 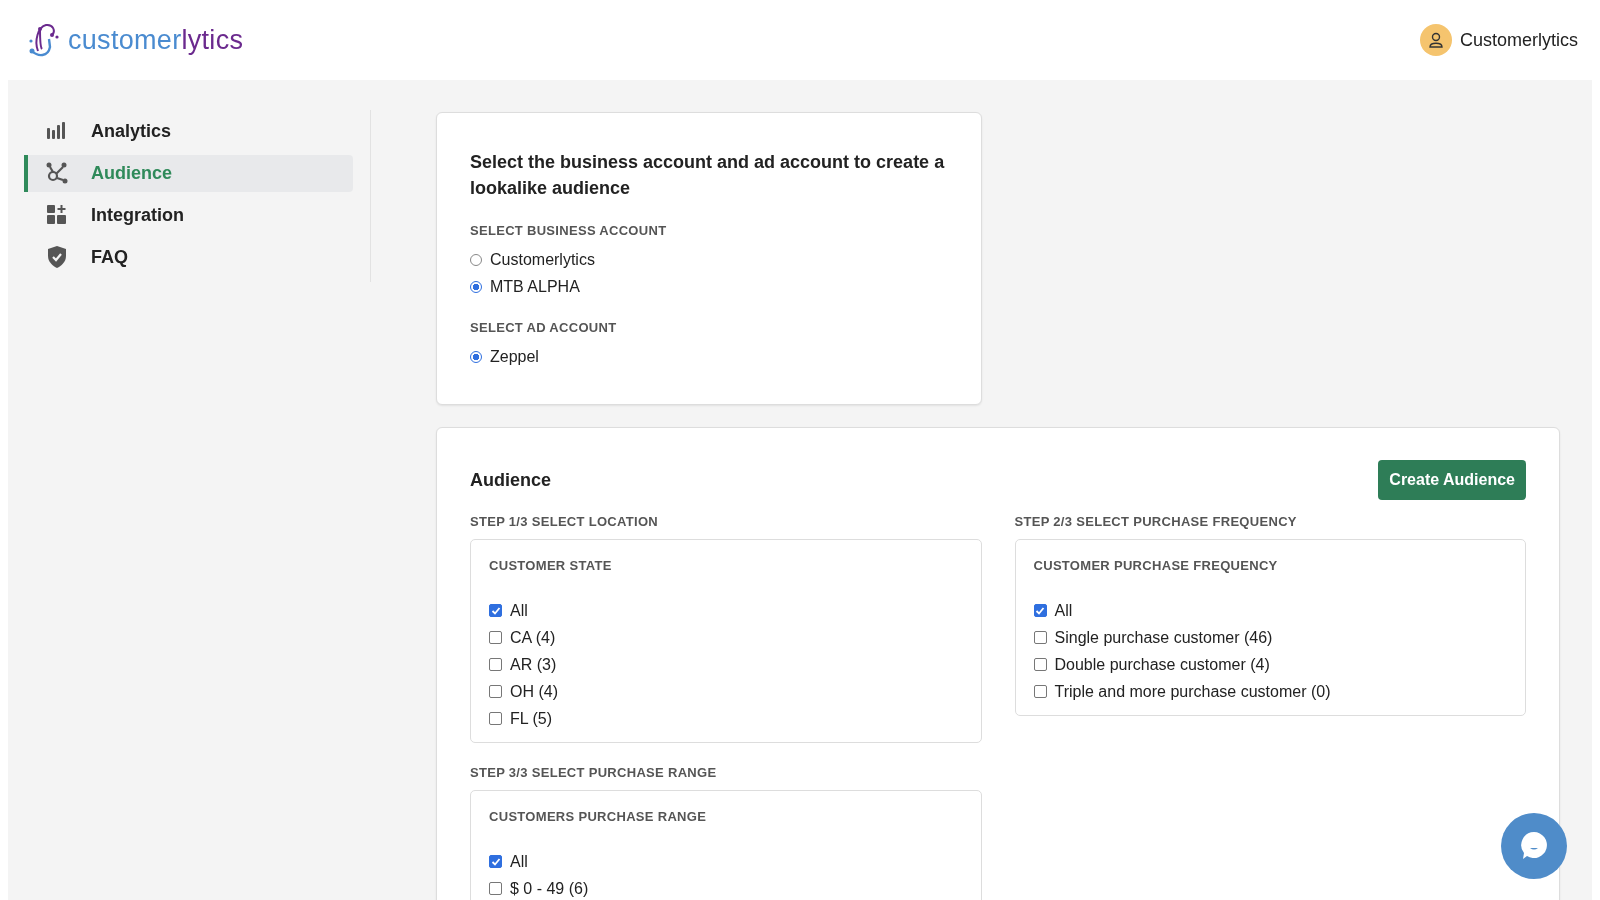 What do you see at coordinates (1435, 40) in the screenshot?
I see `avatar-icon` at bounding box center [1435, 40].